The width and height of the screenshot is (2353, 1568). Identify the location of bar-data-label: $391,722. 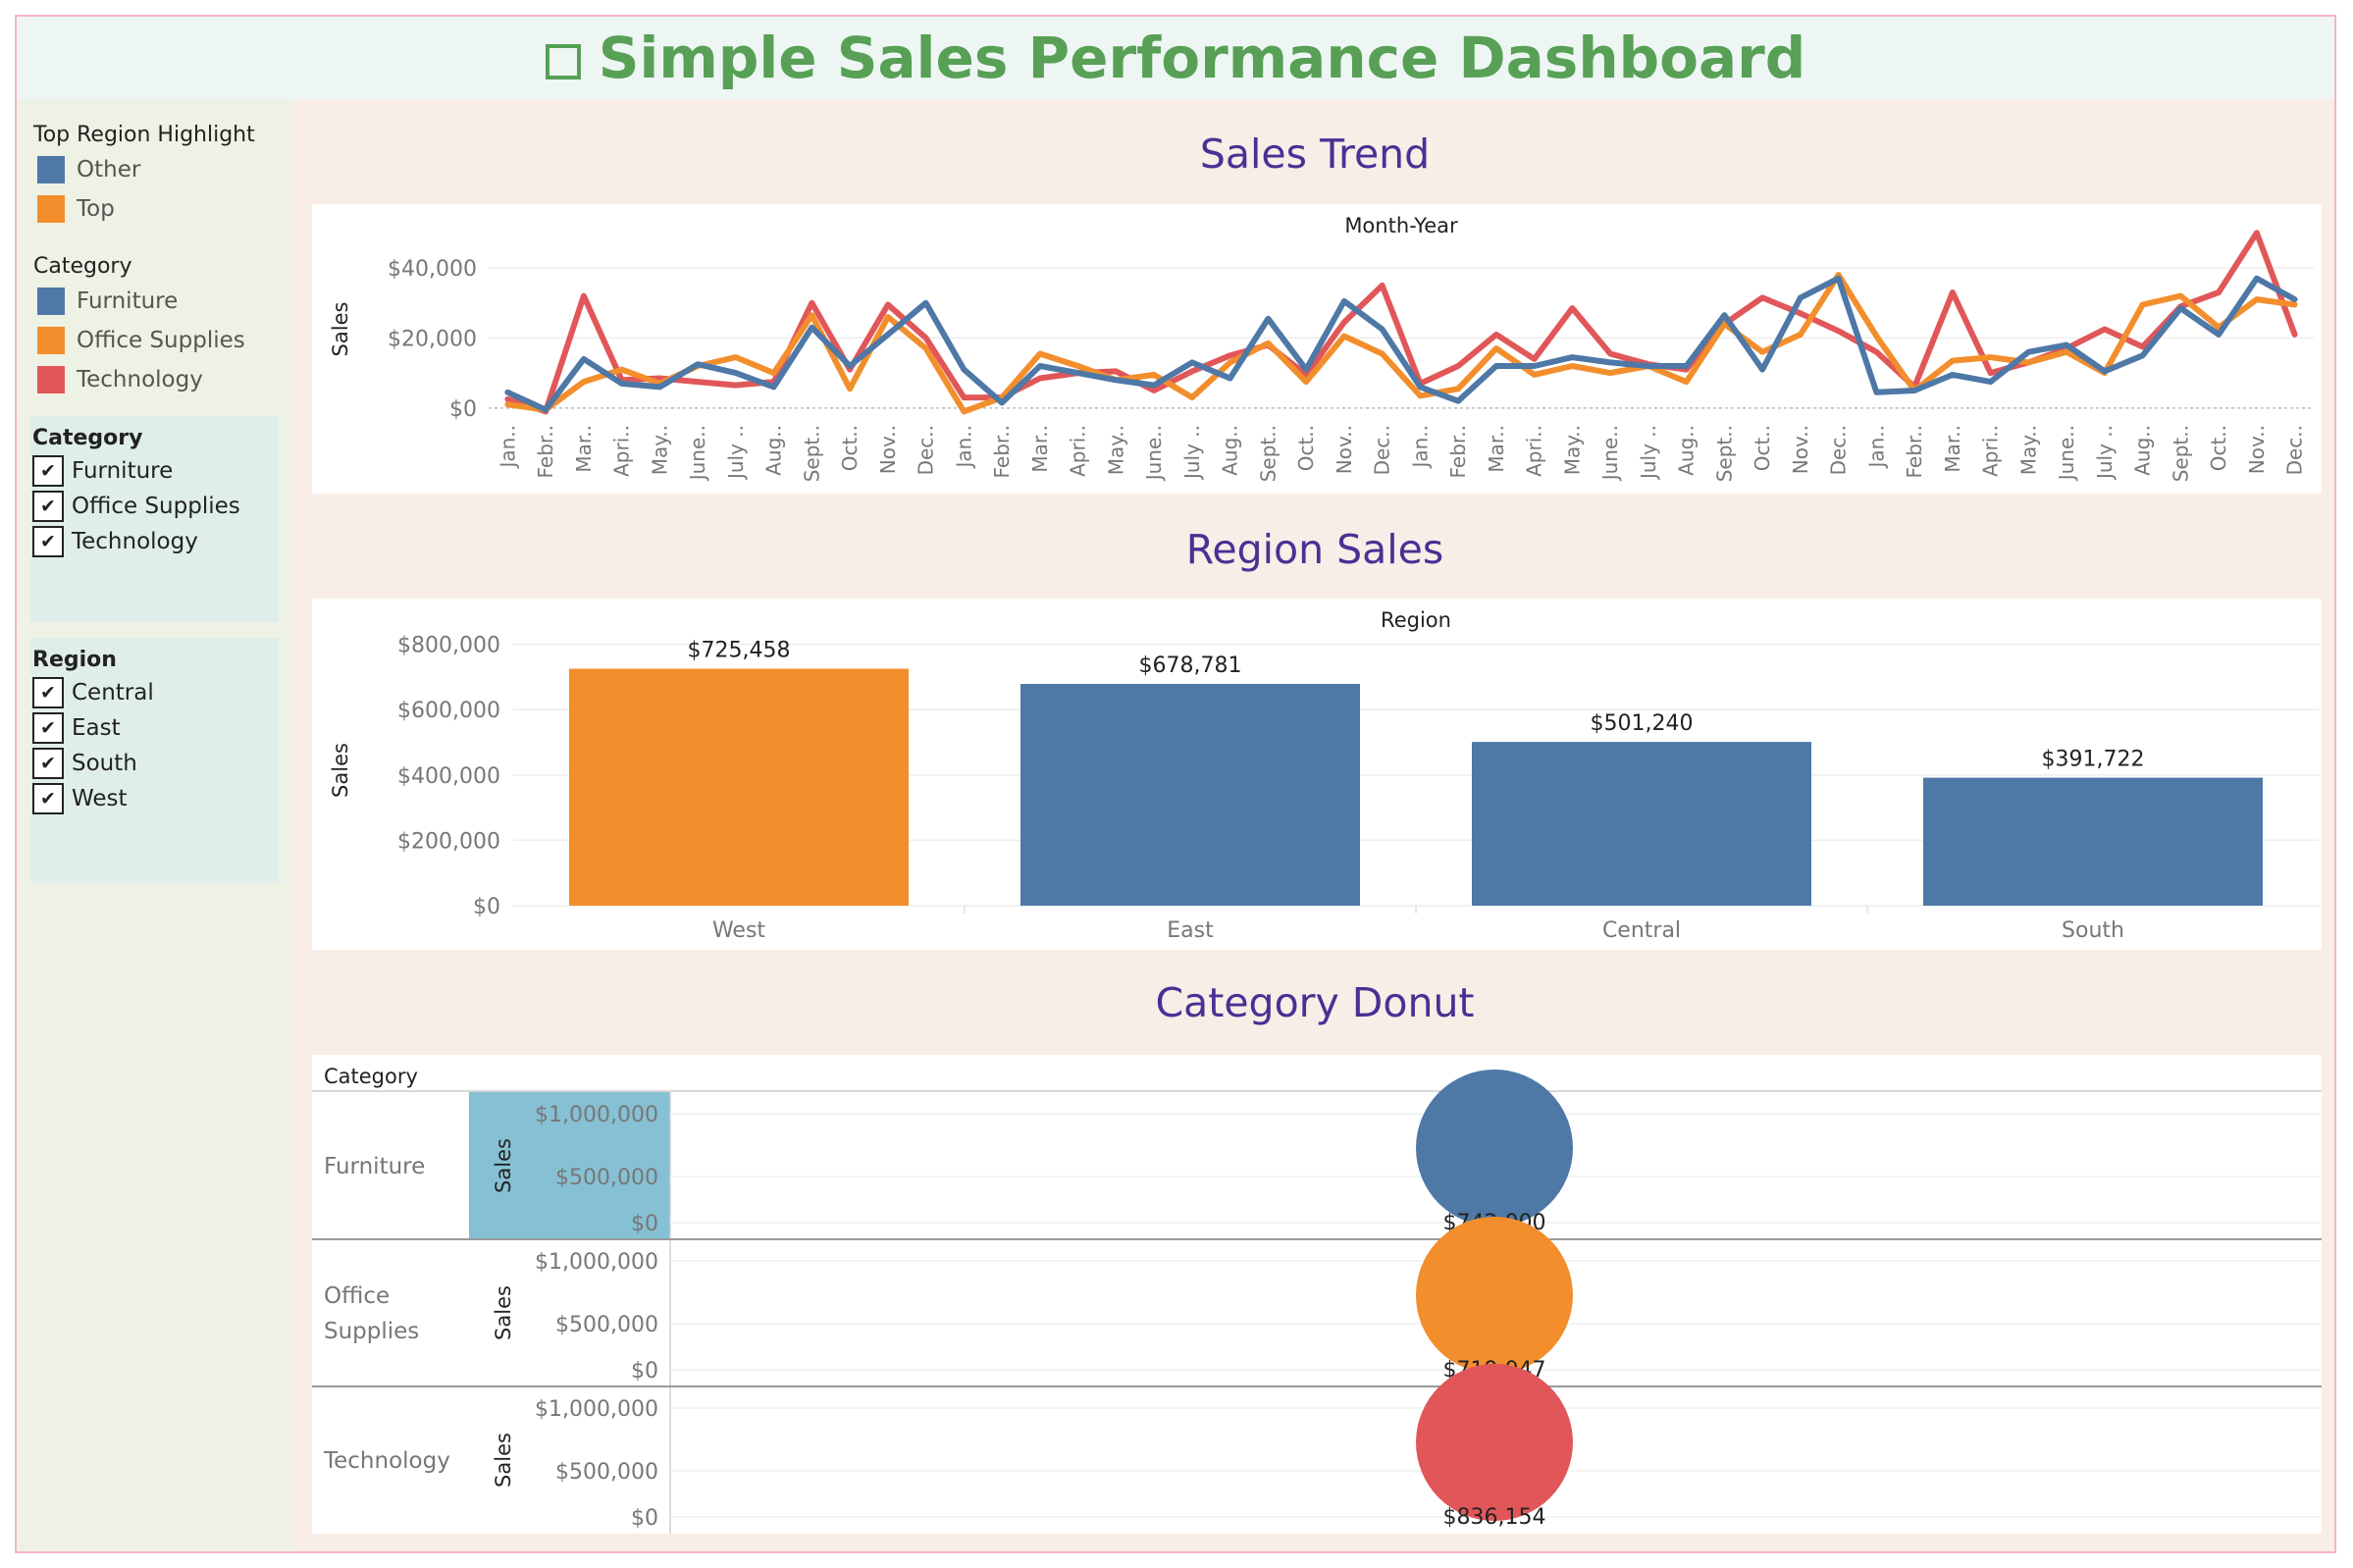
(2094, 760).